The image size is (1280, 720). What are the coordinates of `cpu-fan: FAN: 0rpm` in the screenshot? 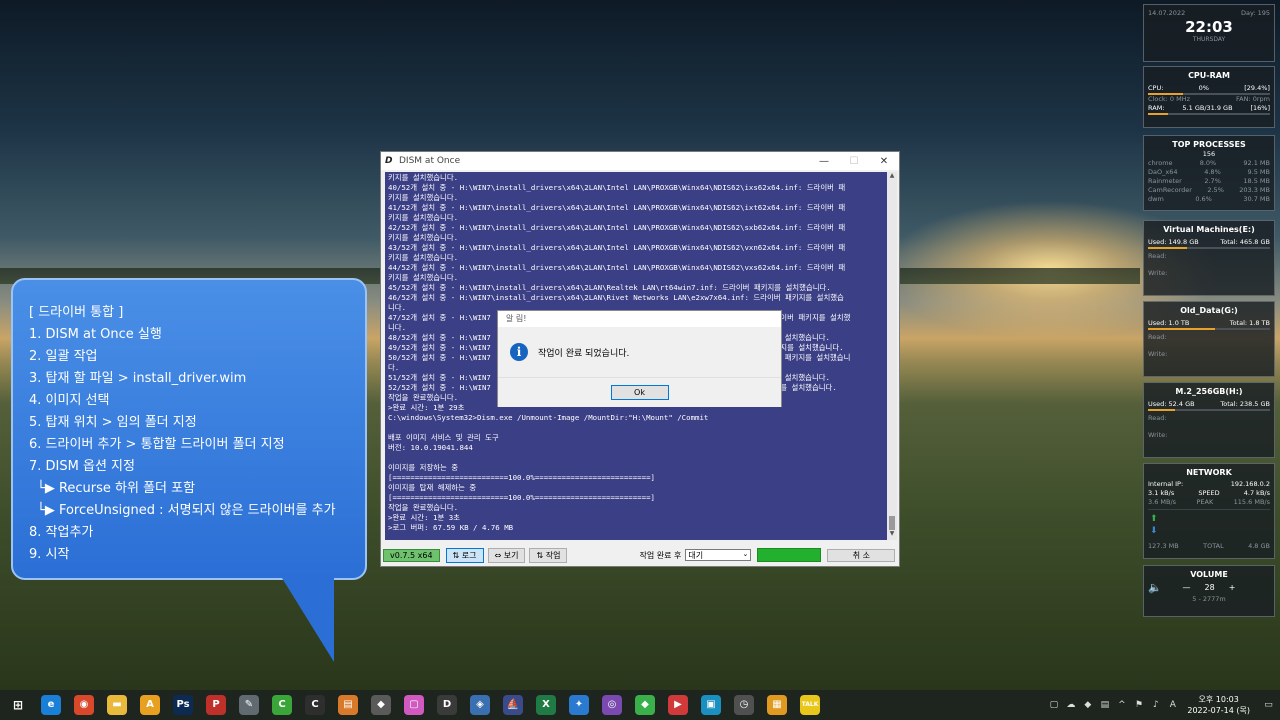 It's located at (1253, 99).